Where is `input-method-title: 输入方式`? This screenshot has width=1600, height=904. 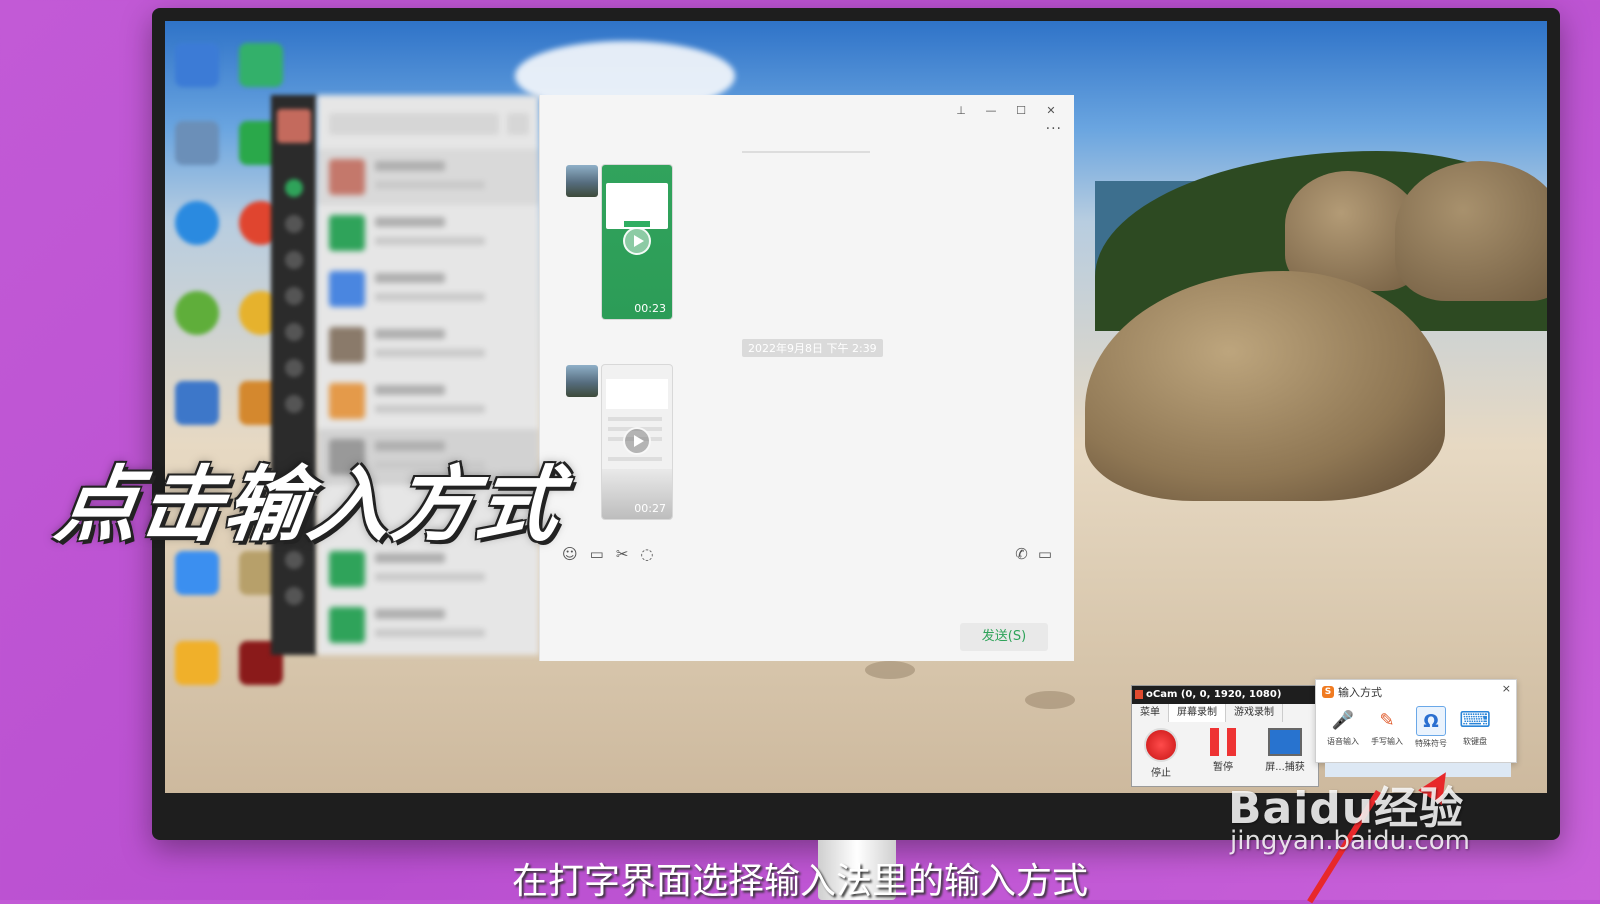 input-method-title: 输入方式 is located at coordinates (1360, 692).